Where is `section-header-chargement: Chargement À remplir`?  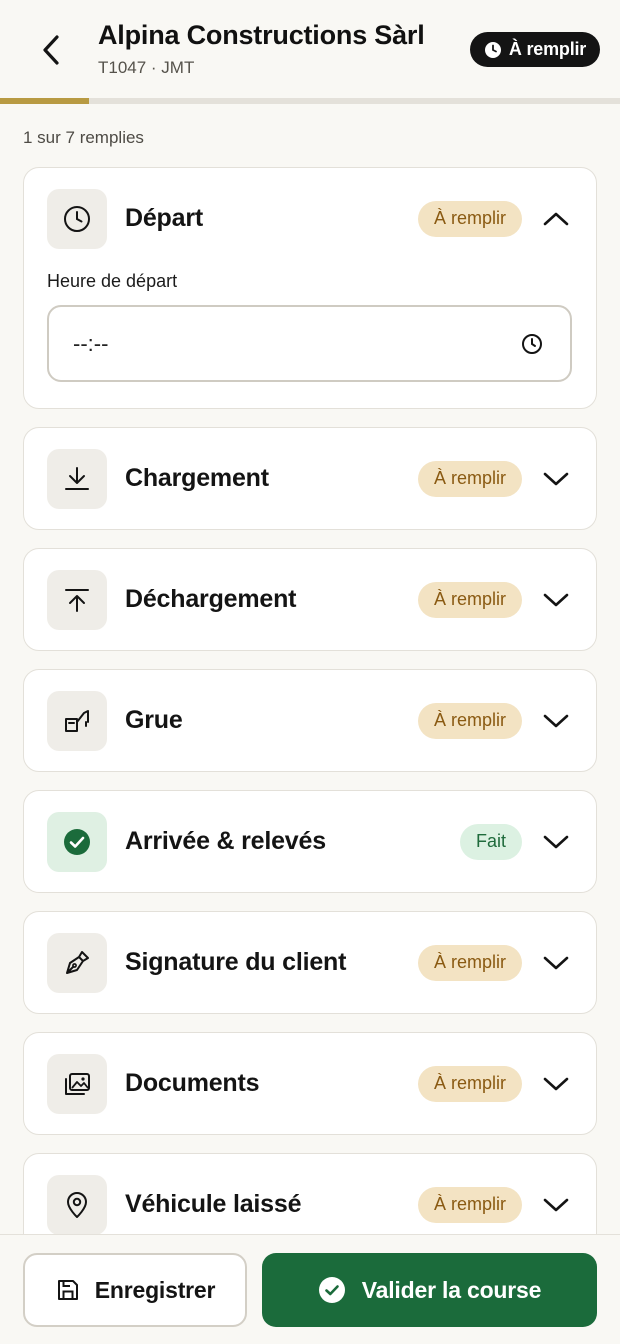 section-header-chargement: Chargement À remplir is located at coordinates (310, 478).